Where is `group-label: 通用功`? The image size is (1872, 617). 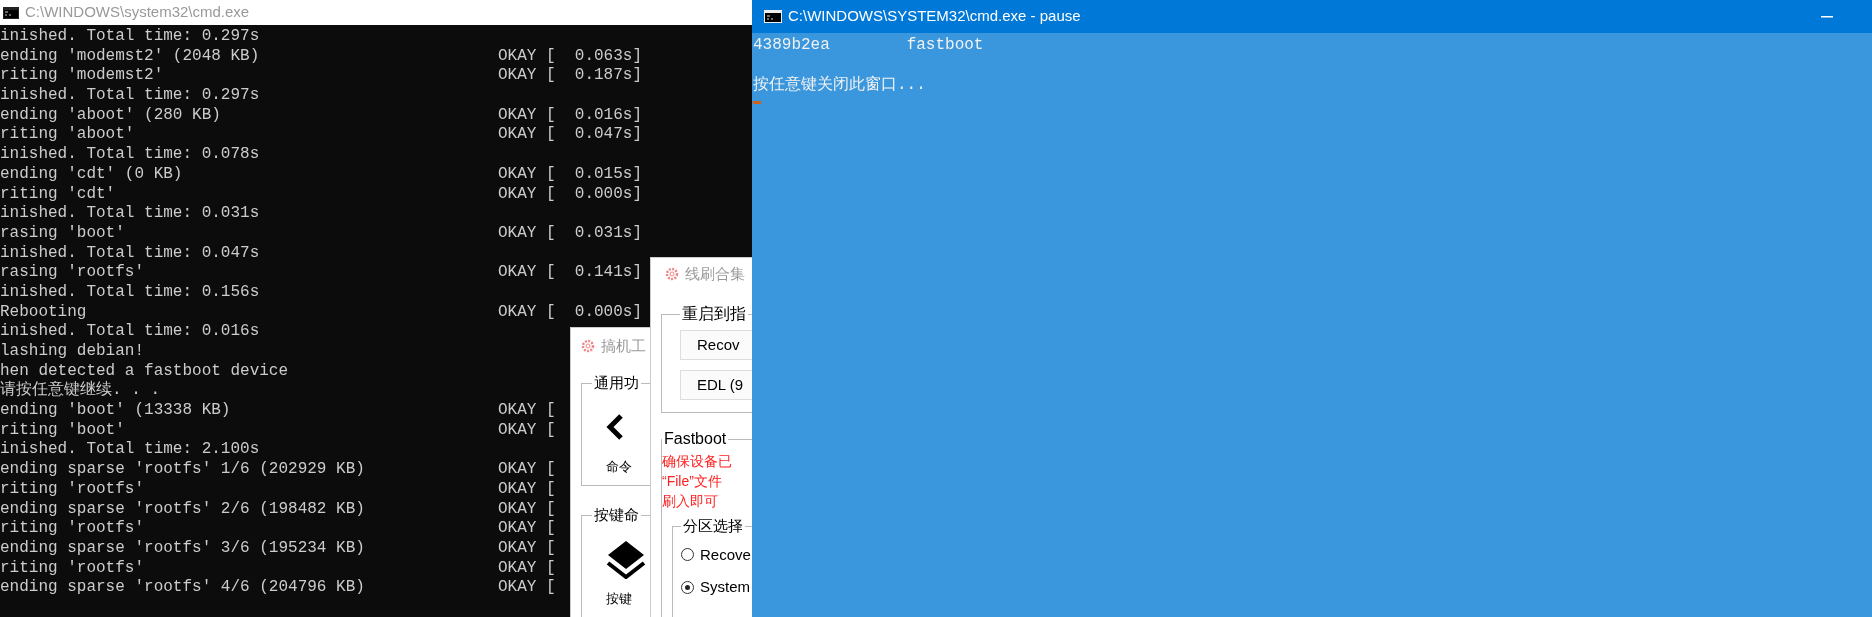 group-label: 通用功 is located at coordinates (616, 383).